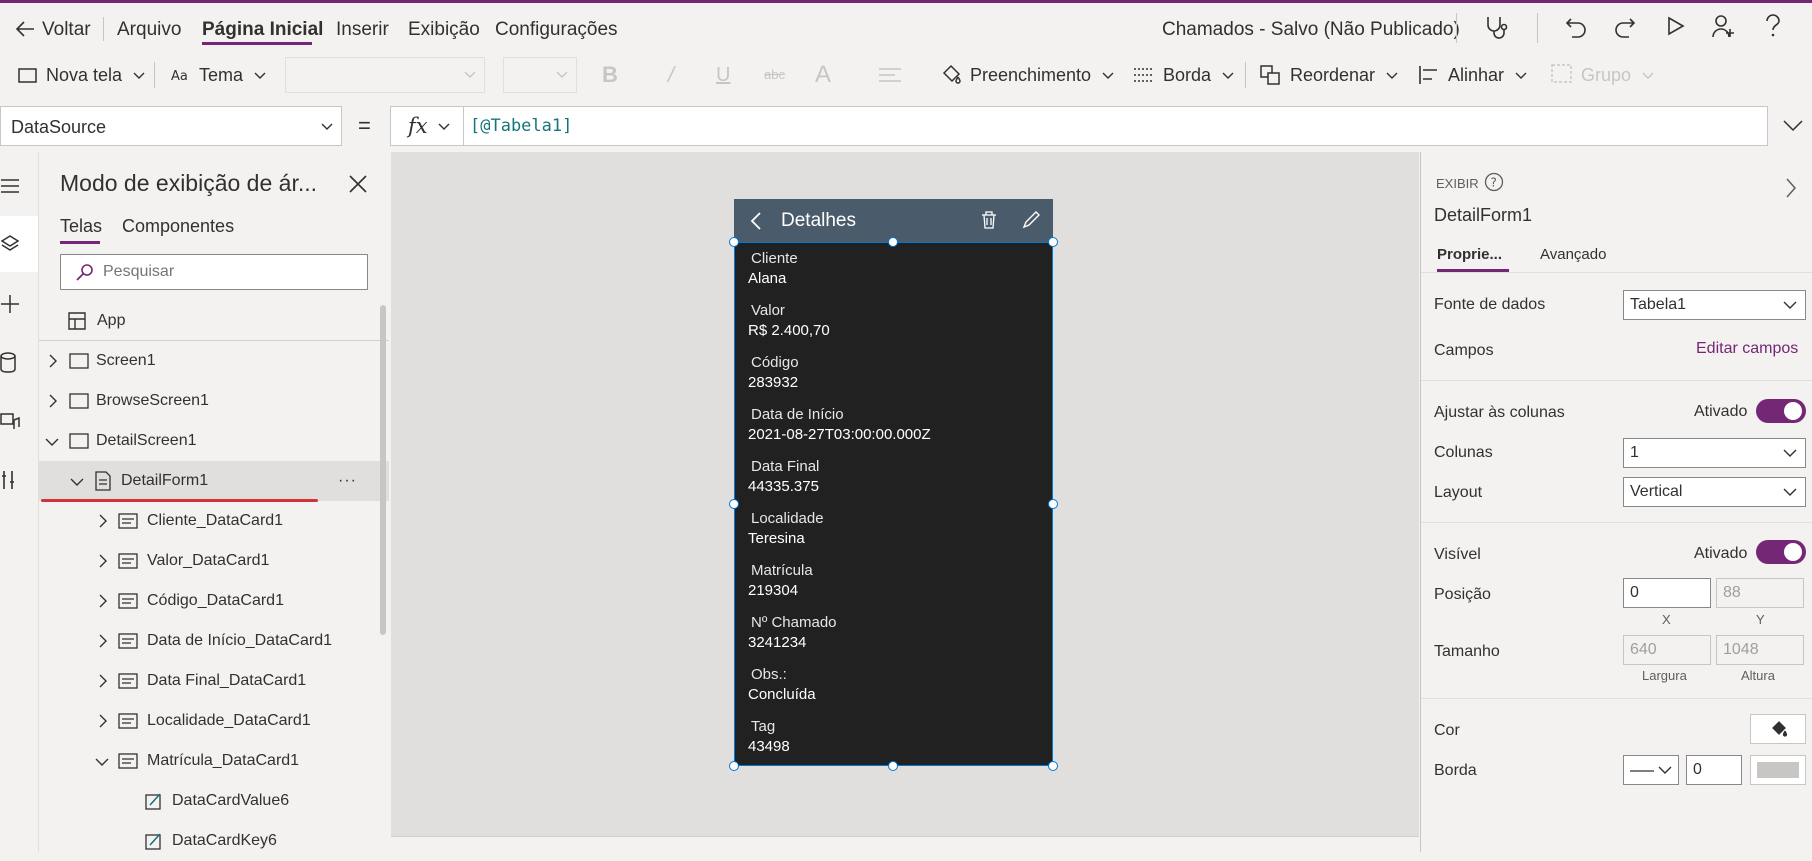 Image resolution: width=1812 pixels, height=861 pixels. Describe the element at coordinates (671, 75) in the screenshot. I see `italic-icon: /` at that location.